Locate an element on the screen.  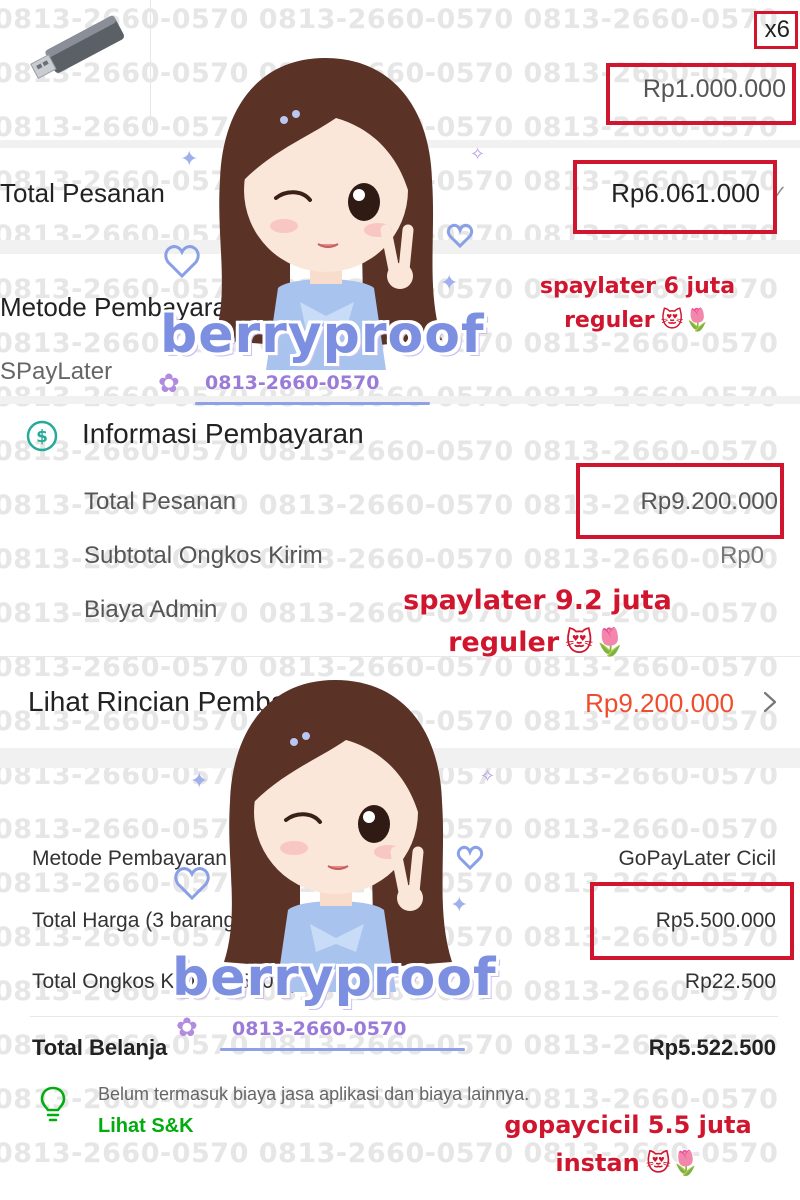
gopay-total-value: Rp5.522.500 is located at coordinates (712, 1047).